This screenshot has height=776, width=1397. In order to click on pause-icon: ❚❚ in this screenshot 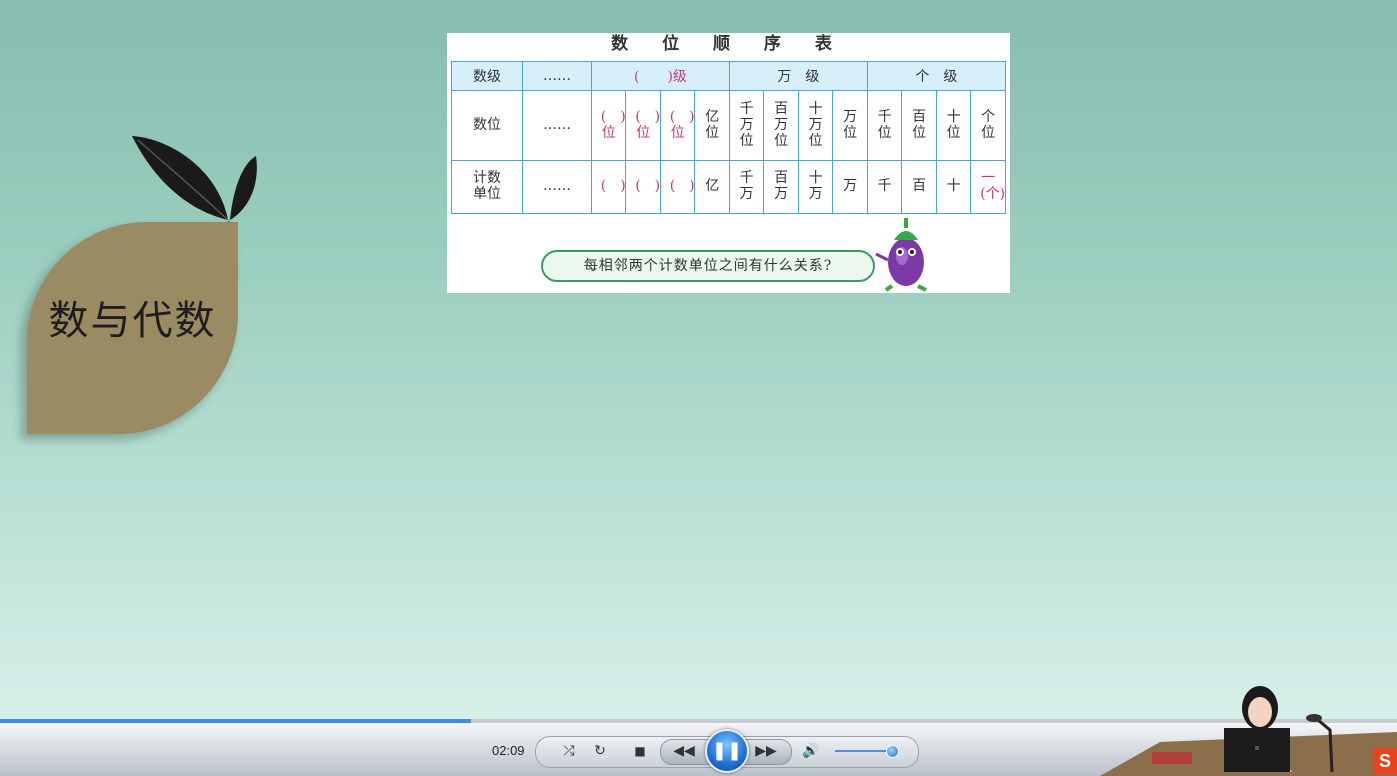, I will do `click(727, 751)`.